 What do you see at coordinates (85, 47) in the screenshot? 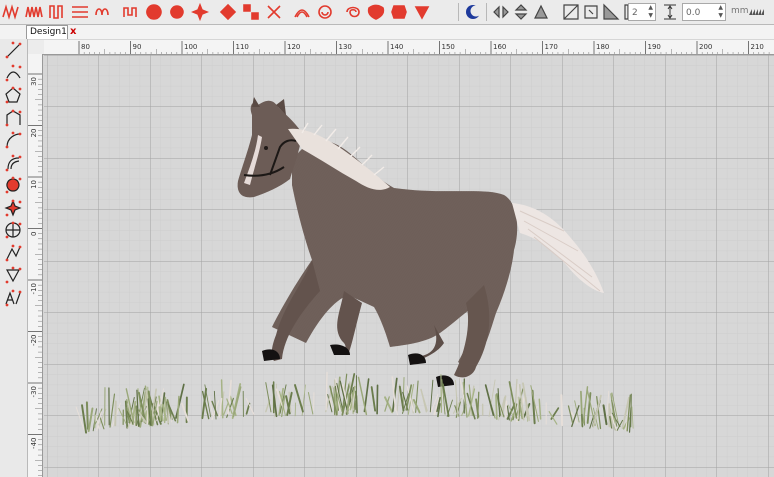
I see `ruler-label: 80` at bounding box center [85, 47].